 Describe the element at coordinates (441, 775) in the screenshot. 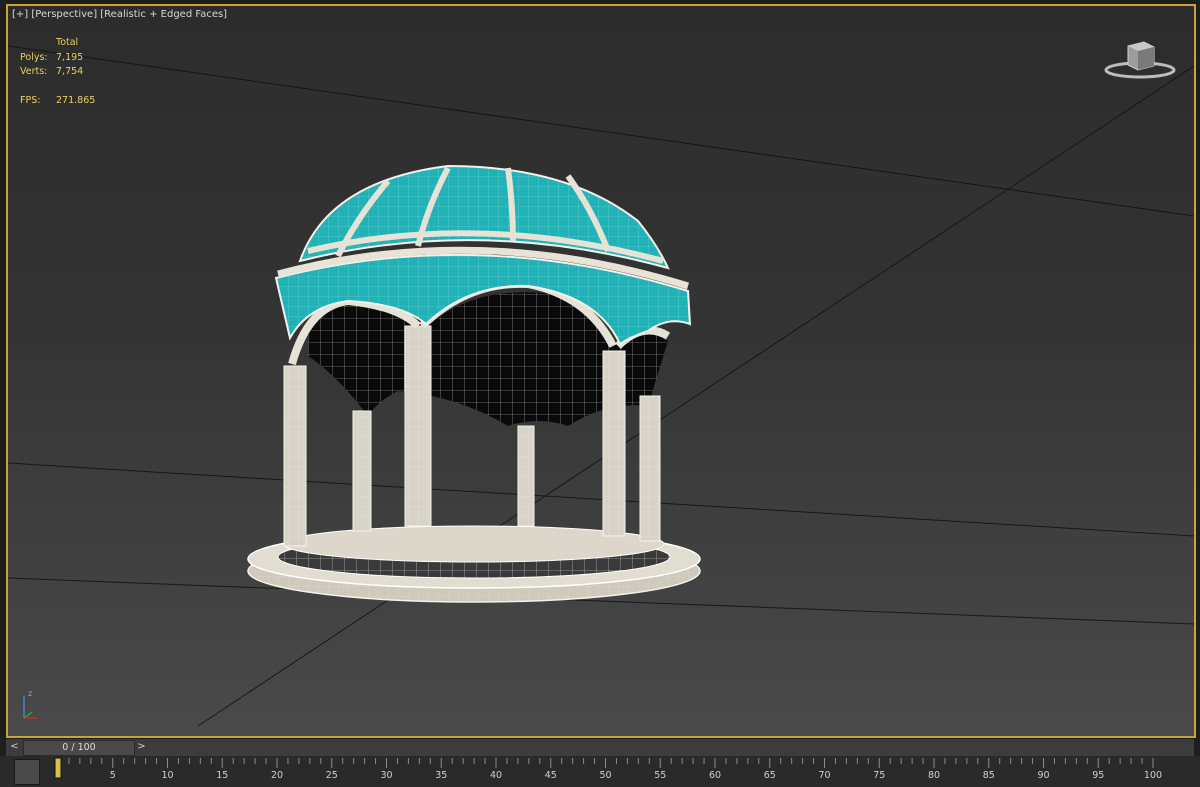

I see `ruler-tick-label: 35` at that location.